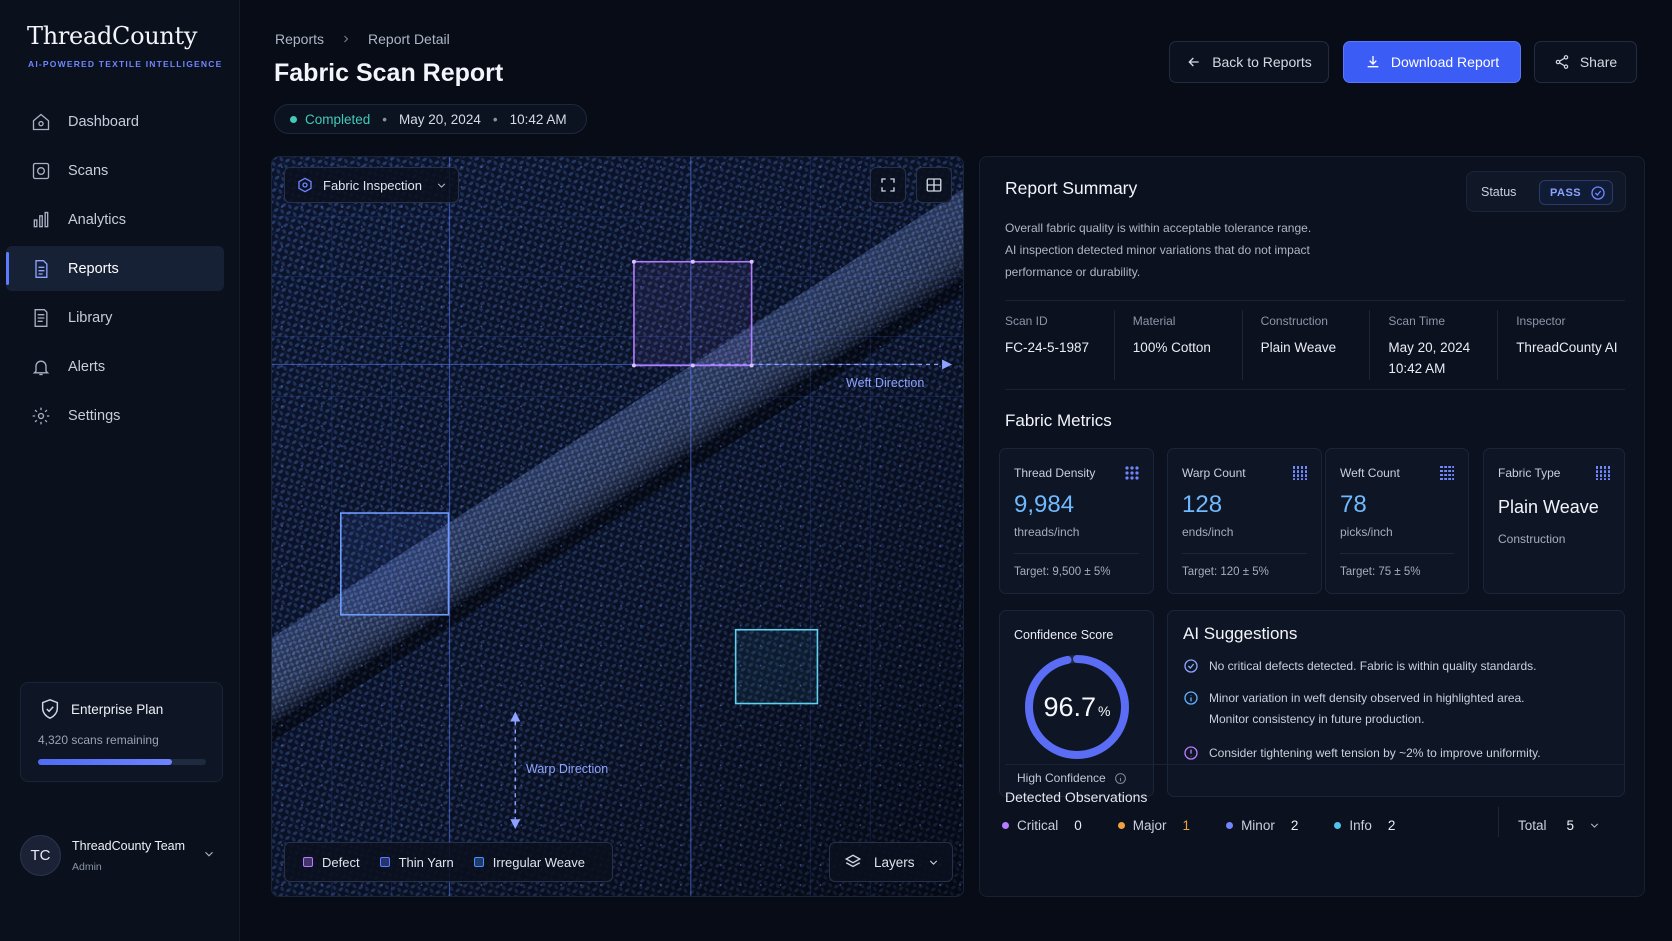  Describe the element at coordinates (338, 119) in the screenshot. I see `status-state: Completed` at that location.